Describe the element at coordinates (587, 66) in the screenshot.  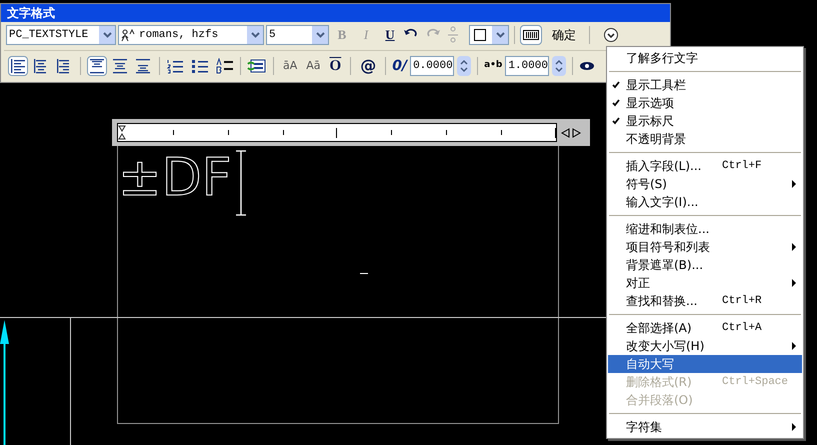
I see `eye-icon` at that location.